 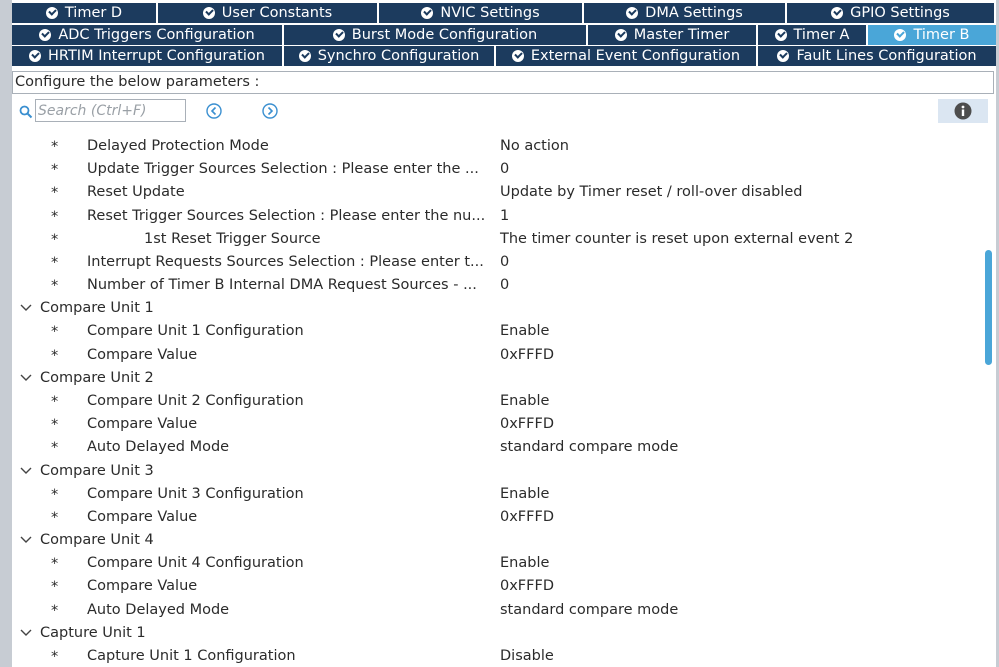 I want to click on tab-label: Timer D, so click(x=93, y=13).